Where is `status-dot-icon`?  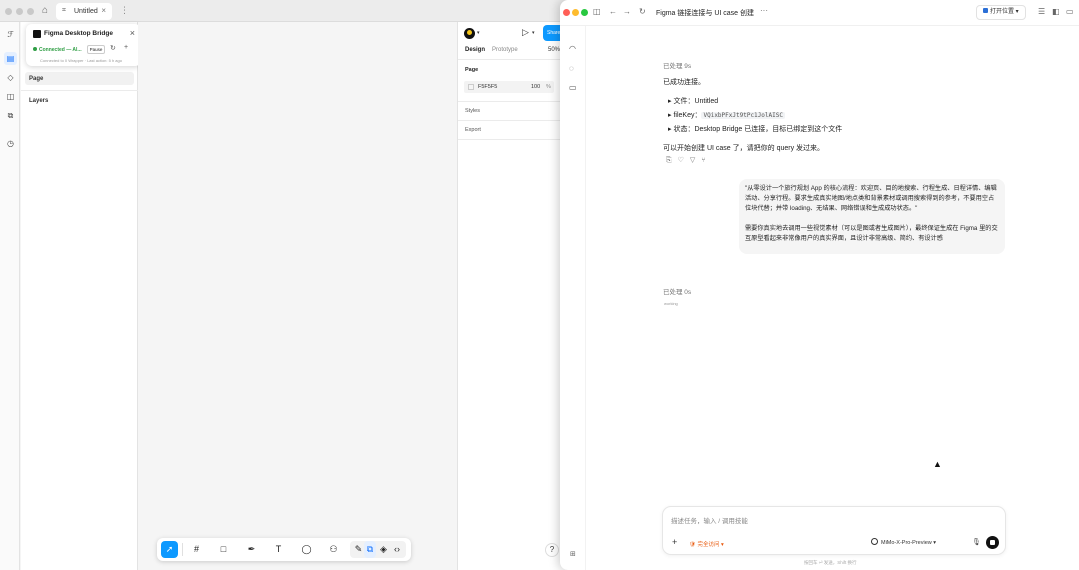
status-dot-icon is located at coordinates (35, 49).